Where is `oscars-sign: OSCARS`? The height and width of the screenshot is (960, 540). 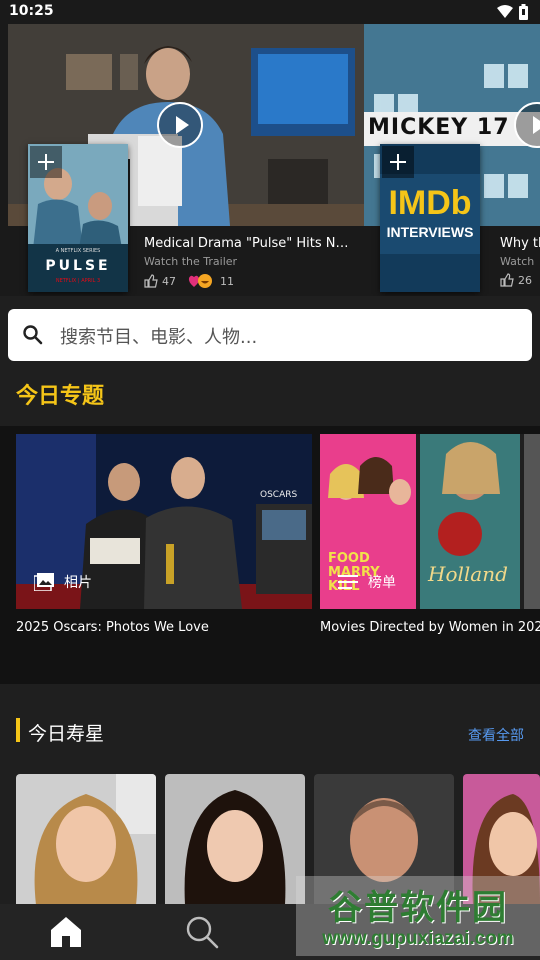
oscars-sign: OSCARS is located at coordinates (279, 495).